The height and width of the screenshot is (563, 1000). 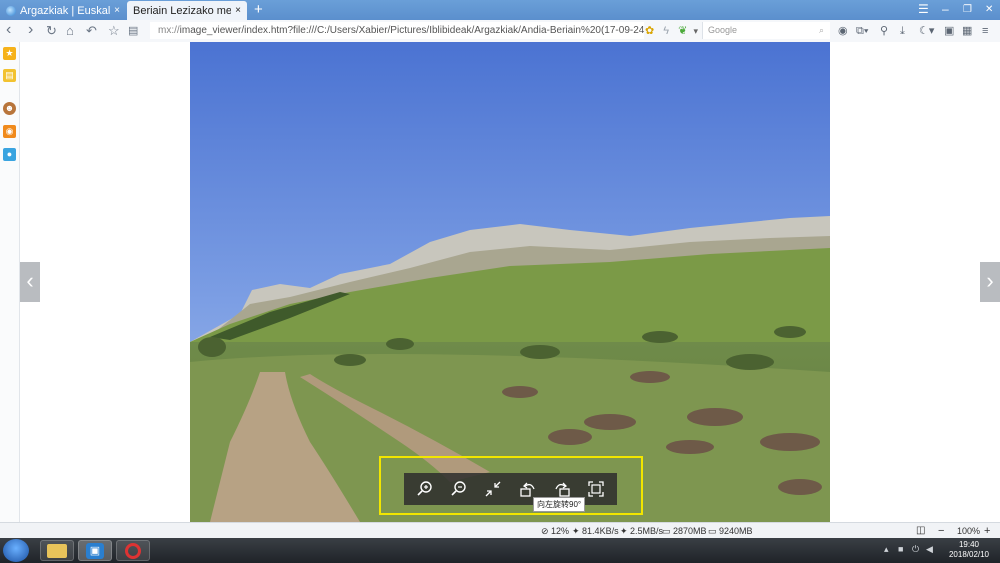 What do you see at coordinates (91, 31) in the screenshot?
I see `undo-close-button: ↶` at bounding box center [91, 31].